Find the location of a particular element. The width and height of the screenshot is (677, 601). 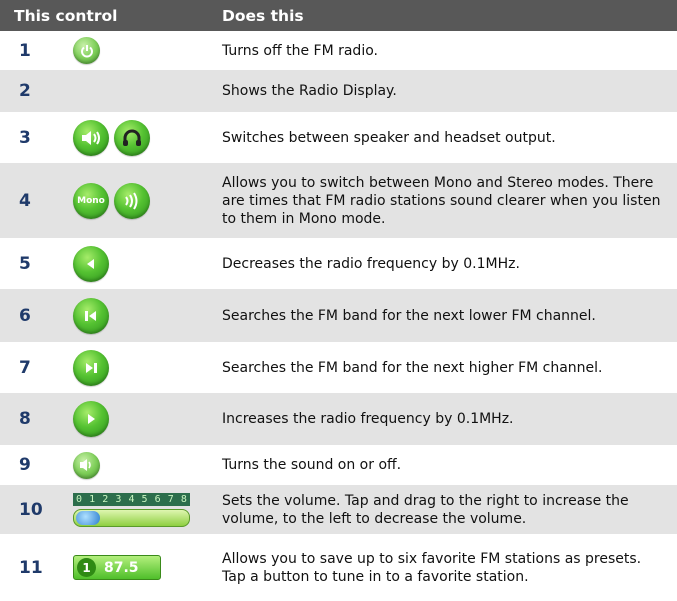

row-description: Turns the sound on or off. is located at coordinates (444, 465).